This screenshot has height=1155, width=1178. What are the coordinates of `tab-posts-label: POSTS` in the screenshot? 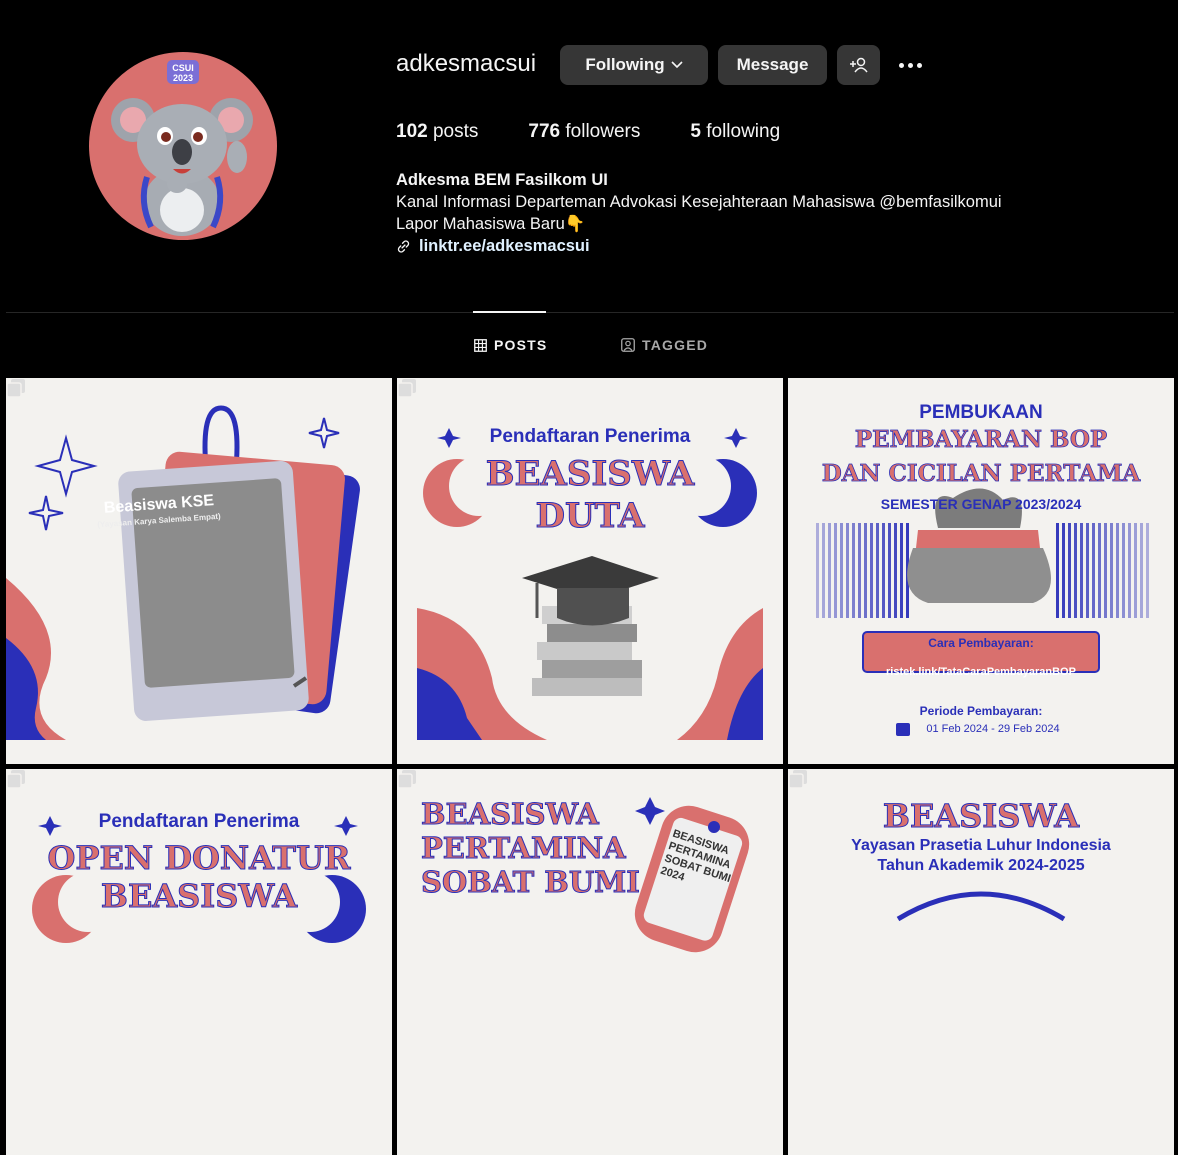 It's located at (521, 345).